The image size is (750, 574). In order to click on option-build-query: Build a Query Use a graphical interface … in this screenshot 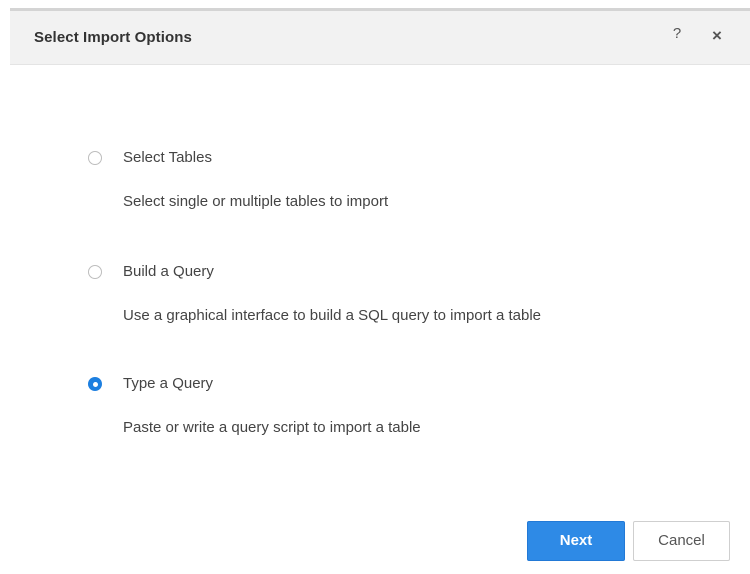, I will do `click(408, 293)`.